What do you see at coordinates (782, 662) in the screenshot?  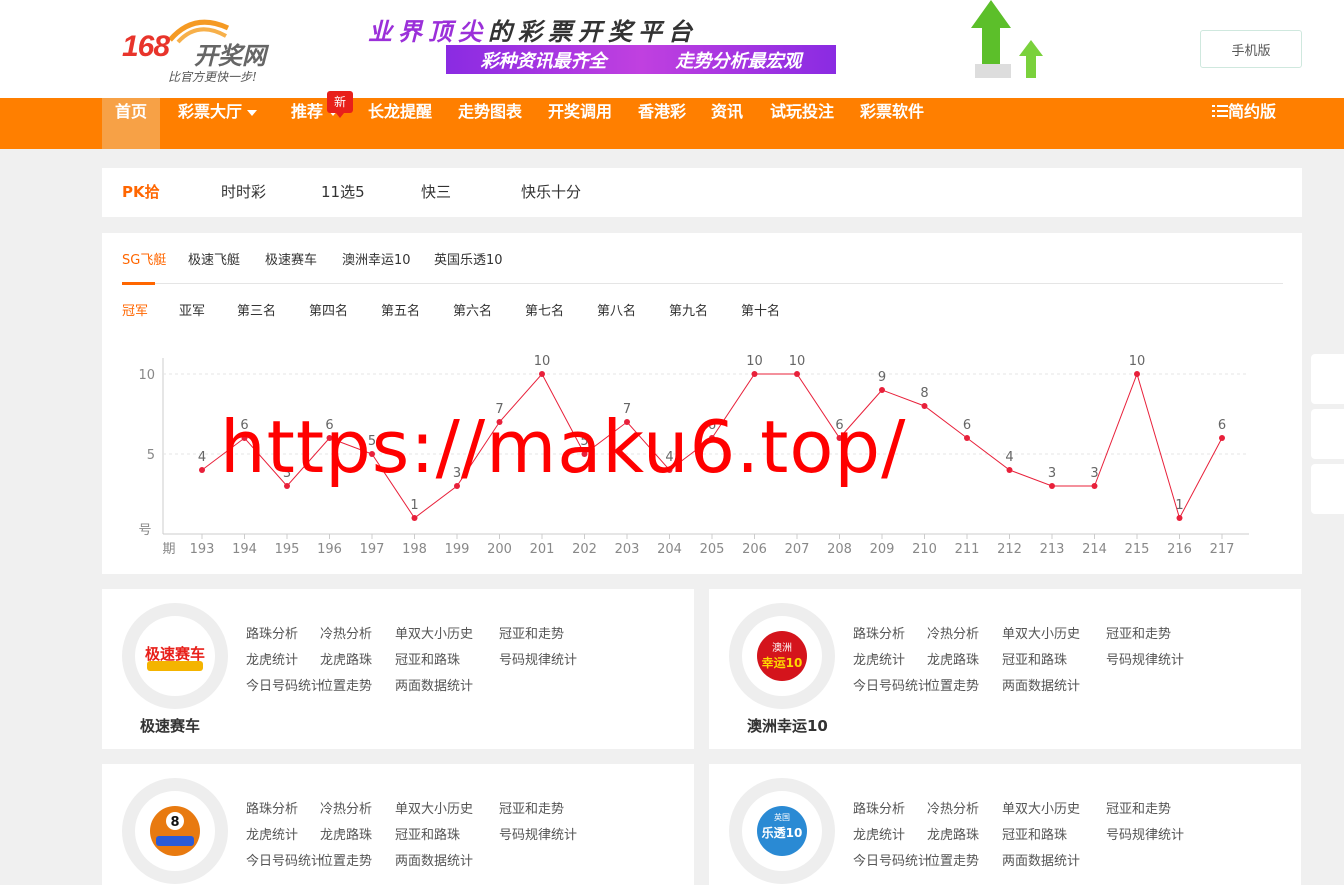 I see `logo-text: 幸运10` at bounding box center [782, 662].